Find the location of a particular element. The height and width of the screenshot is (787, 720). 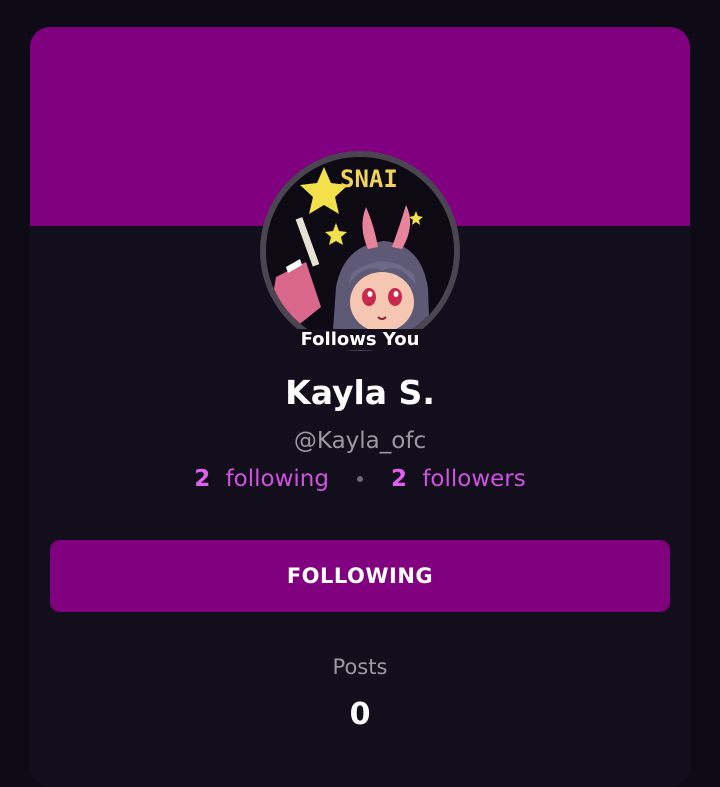

followers-label: followers is located at coordinates (474, 479).